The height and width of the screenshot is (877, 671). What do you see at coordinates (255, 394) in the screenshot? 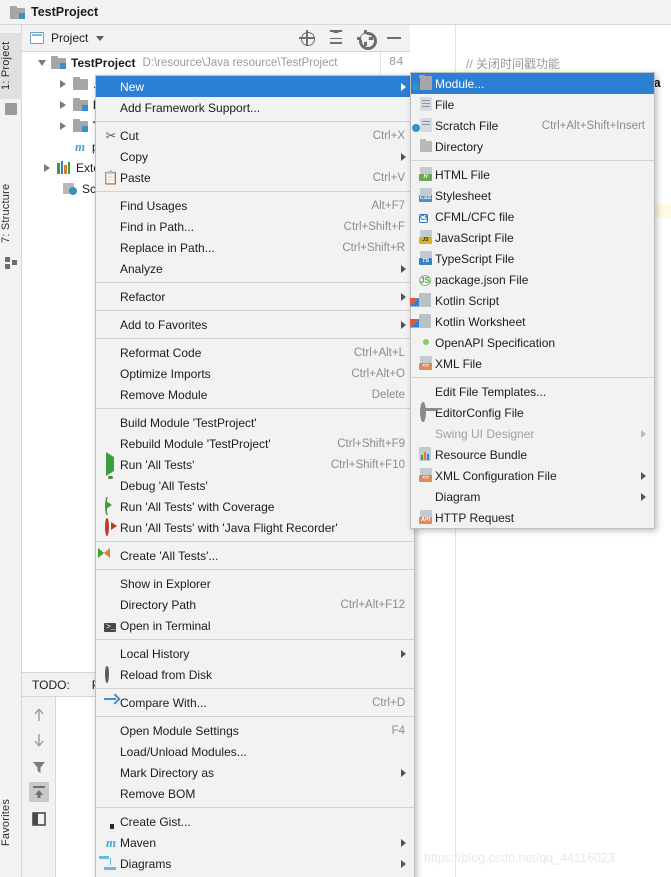
I see `menu-item-remove-module: Remove Module Delete` at bounding box center [255, 394].